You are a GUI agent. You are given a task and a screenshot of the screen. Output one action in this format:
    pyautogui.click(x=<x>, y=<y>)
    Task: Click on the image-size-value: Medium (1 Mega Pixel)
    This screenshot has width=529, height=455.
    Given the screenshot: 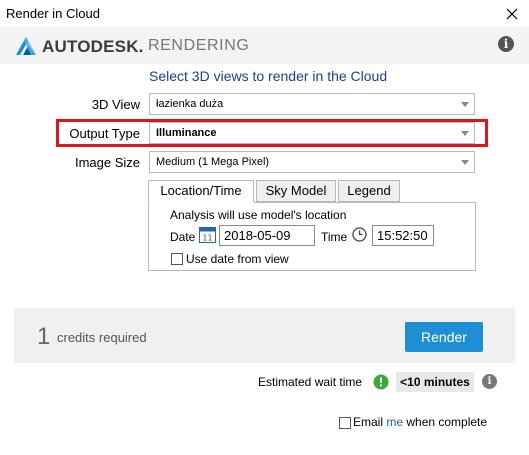 What is the action you would take?
    pyautogui.click(x=213, y=162)
    